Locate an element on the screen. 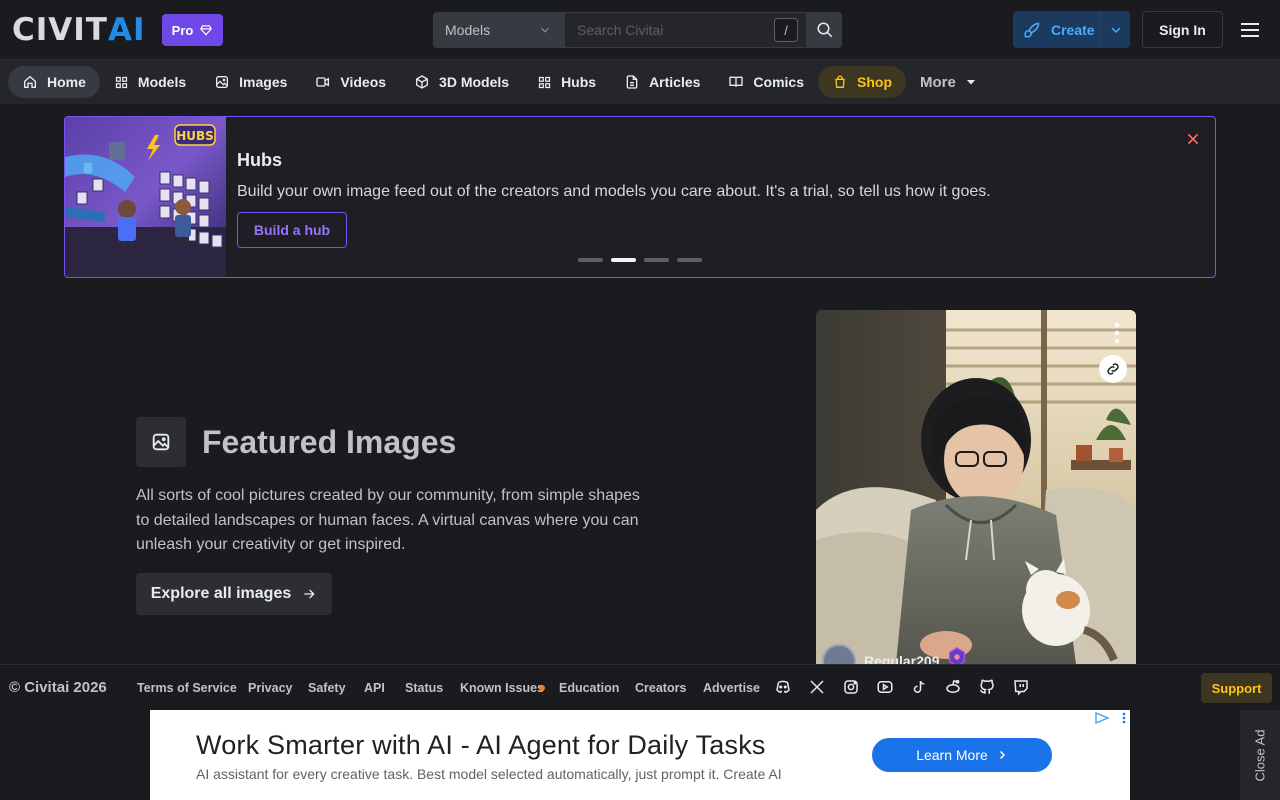  nav-articles: Articles is located at coordinates (662, 82).